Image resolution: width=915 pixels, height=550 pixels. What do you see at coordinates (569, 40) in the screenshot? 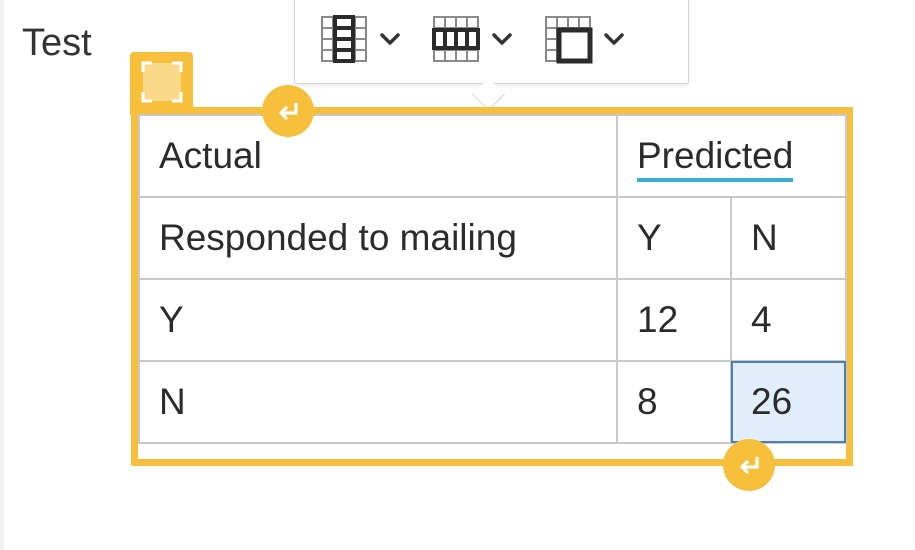
I see `merge-cells-icon` at bounding box center [569, 40].